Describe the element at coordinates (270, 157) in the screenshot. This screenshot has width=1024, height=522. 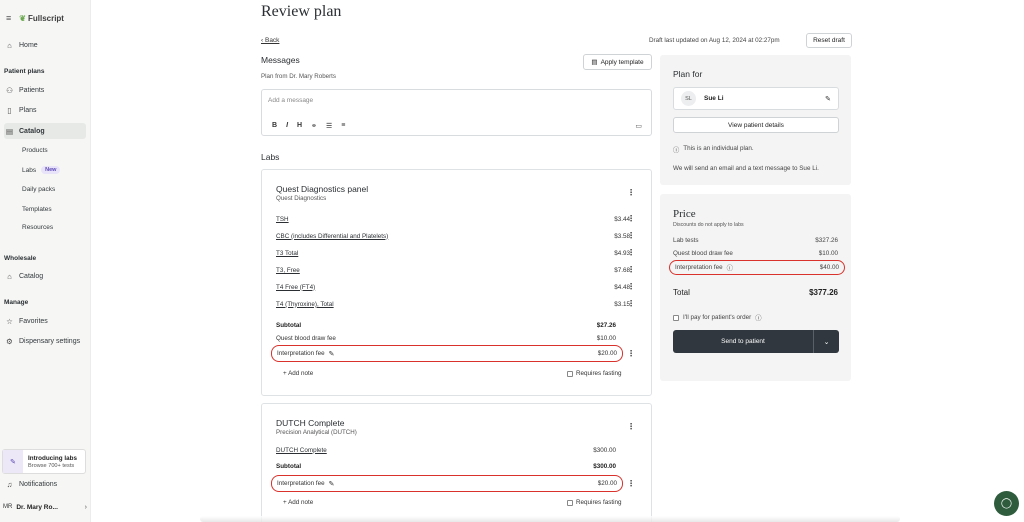
I see `labs-title: Labs` at that location.